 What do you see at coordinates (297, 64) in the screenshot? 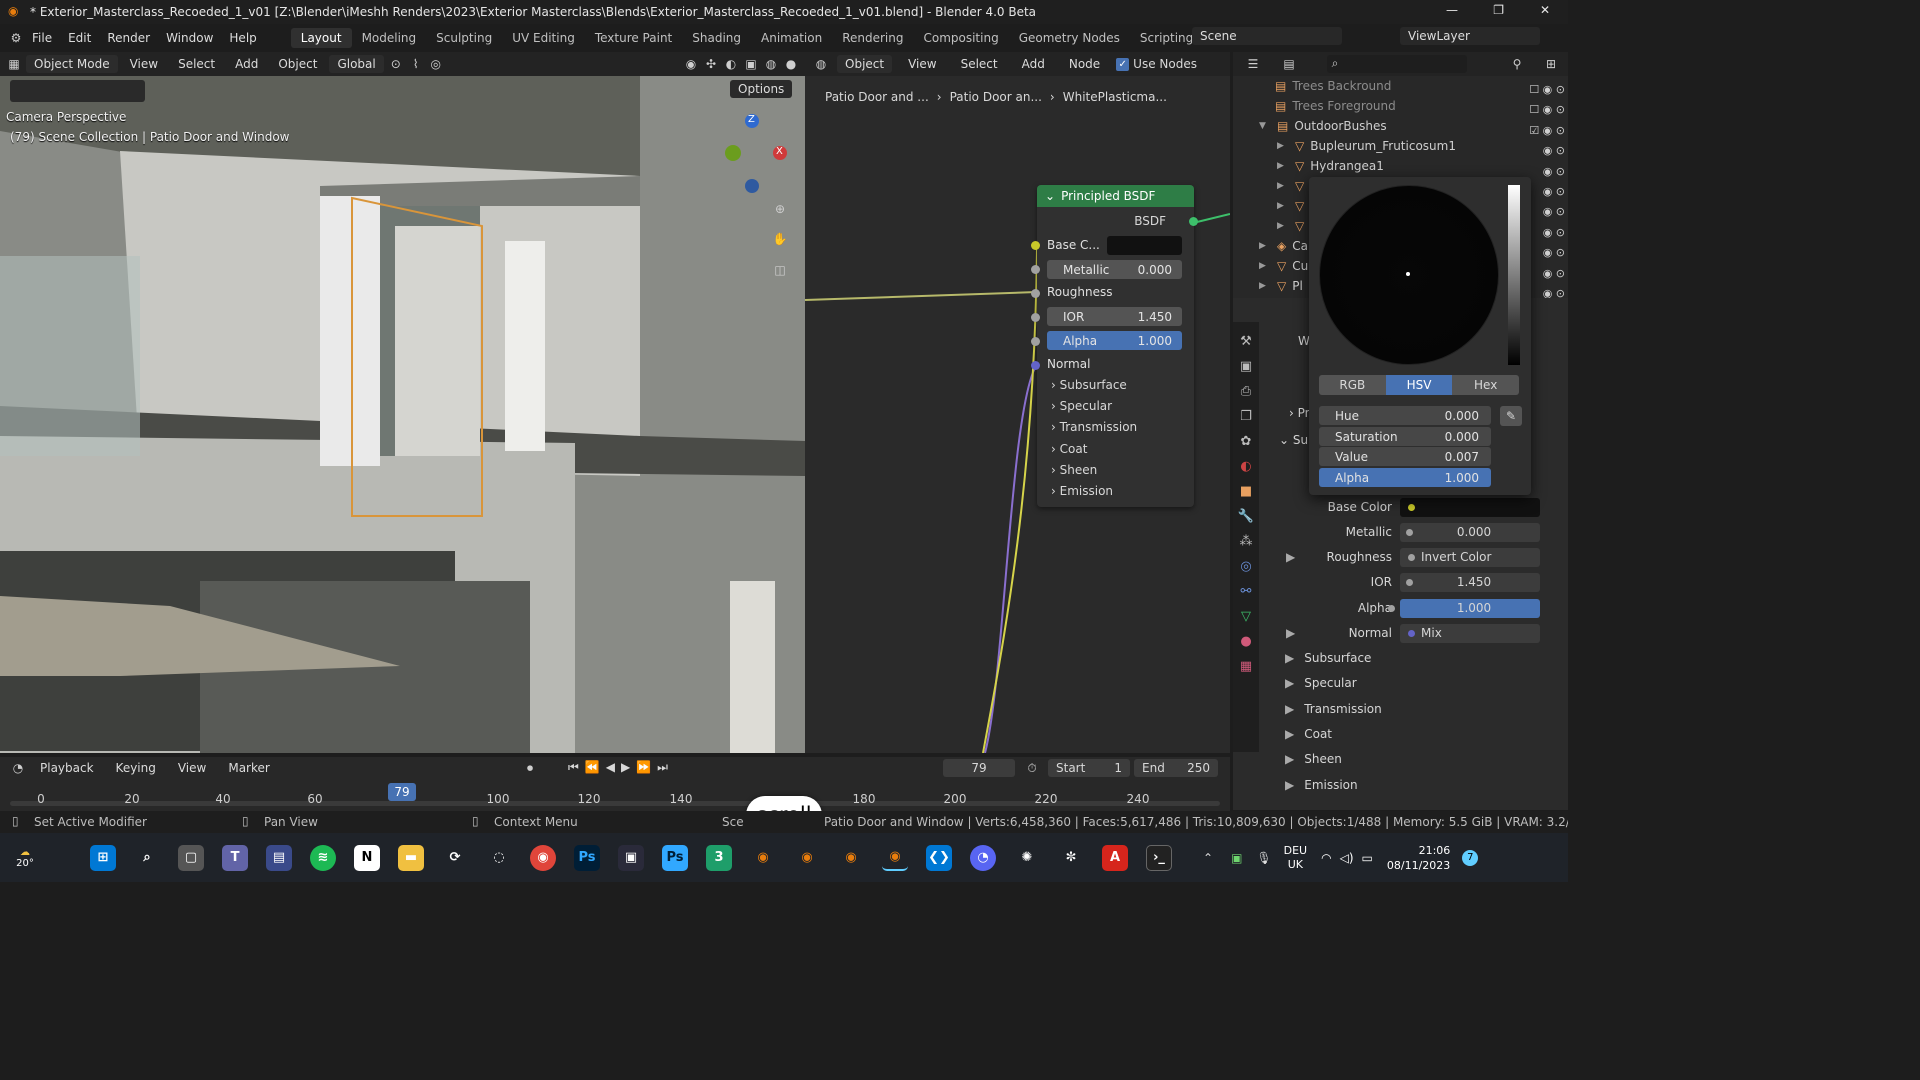
I see `viewport-menu-object: Object` at bounding box center [297, 64].